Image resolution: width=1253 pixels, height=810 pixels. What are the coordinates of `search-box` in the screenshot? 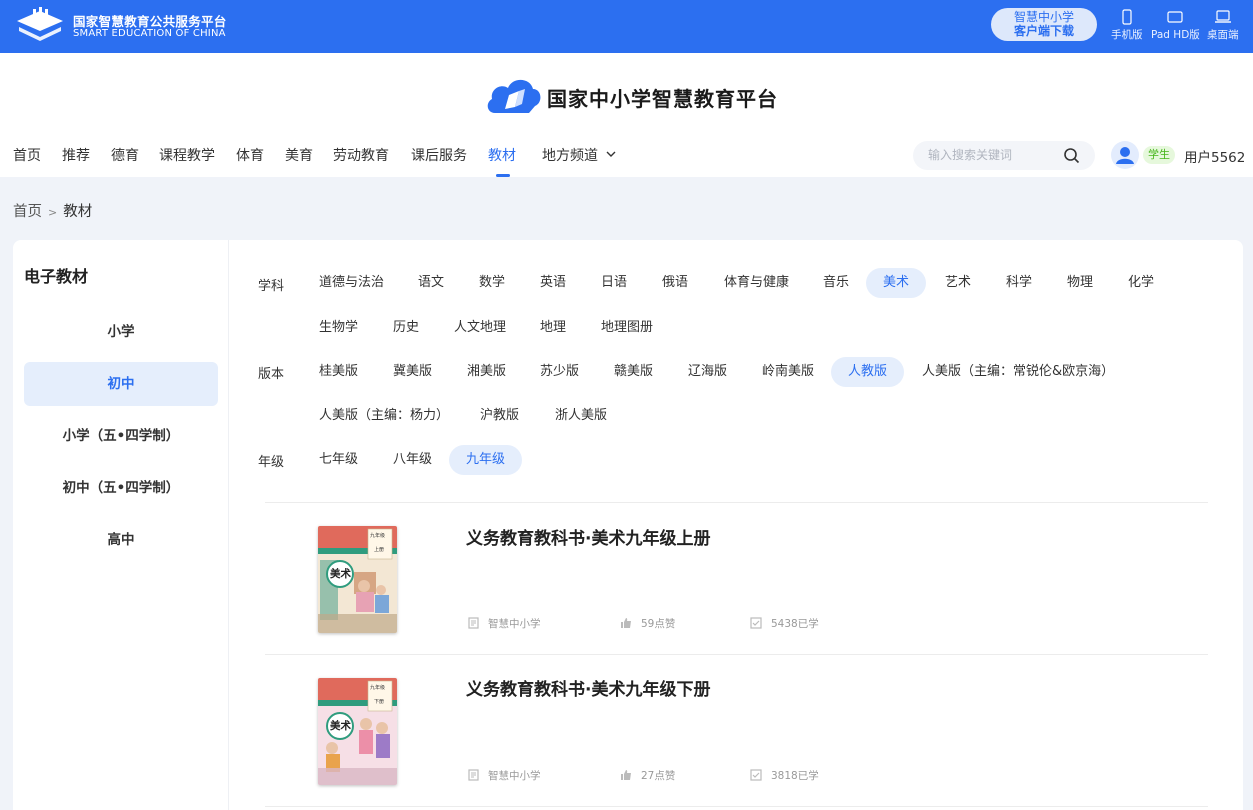 It's located at (1004, 155).